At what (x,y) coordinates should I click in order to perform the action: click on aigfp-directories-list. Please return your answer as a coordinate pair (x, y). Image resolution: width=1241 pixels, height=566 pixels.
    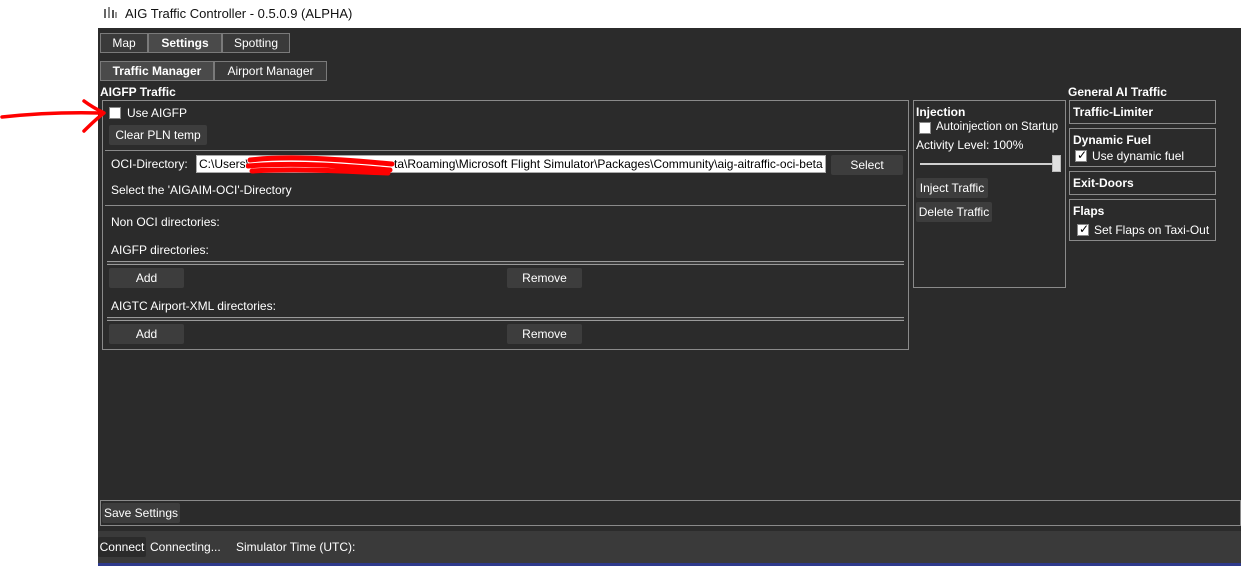
    Looking at the image, I should click on (505, 263).